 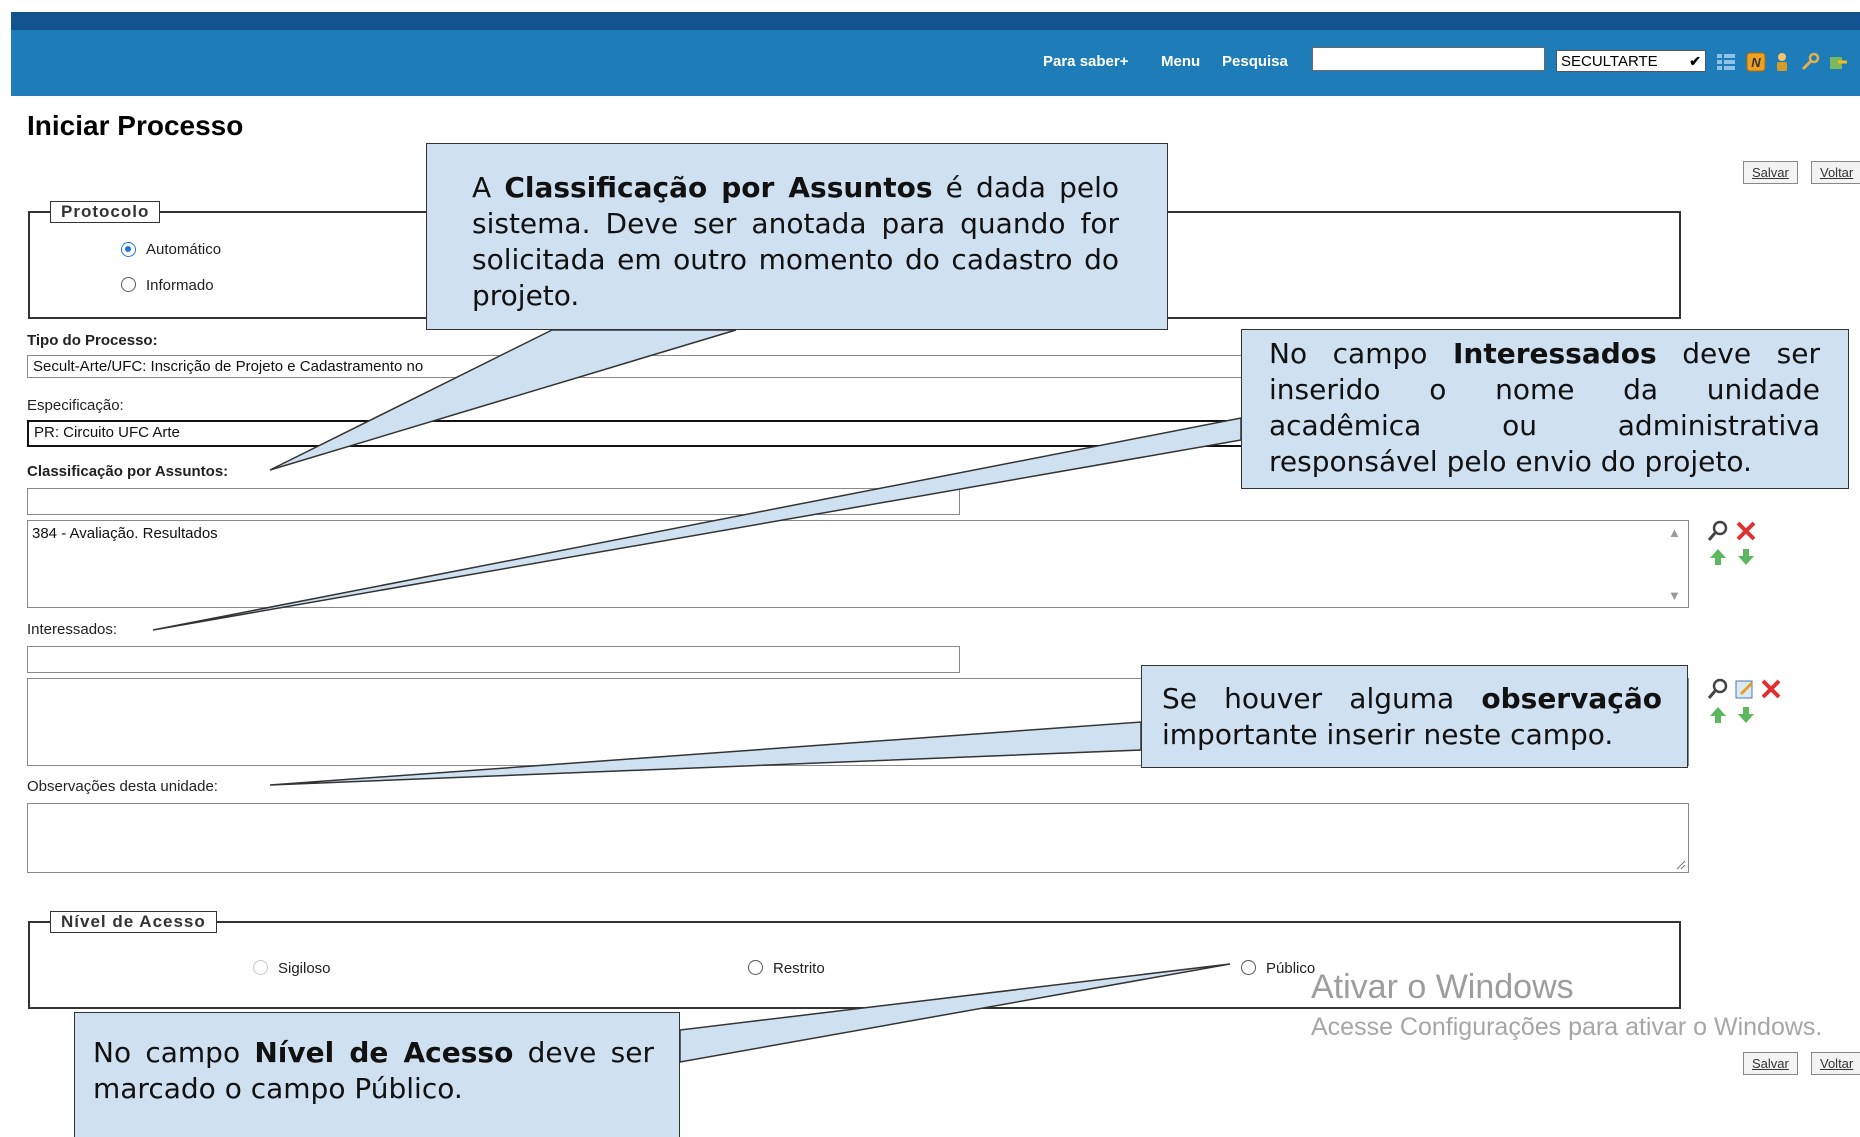 What do you see at coordinates (1695, 60) in the screenshot?
I see `chevron-down-icon: ✔` at bounding box center [1695, 60].